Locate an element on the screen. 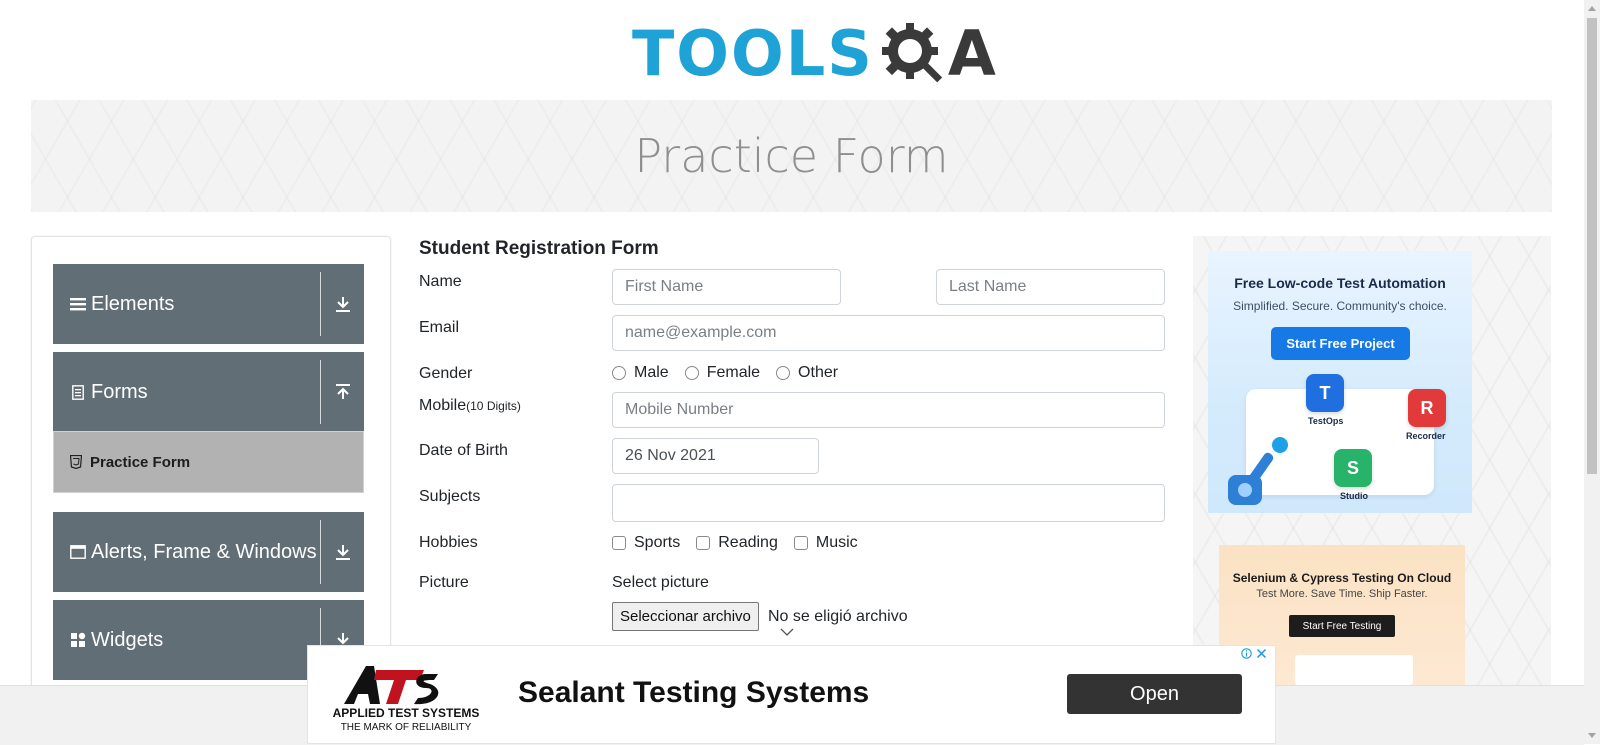 The image size is (1600, 745). date-of-birth-input is located at coordinates (715, 456).